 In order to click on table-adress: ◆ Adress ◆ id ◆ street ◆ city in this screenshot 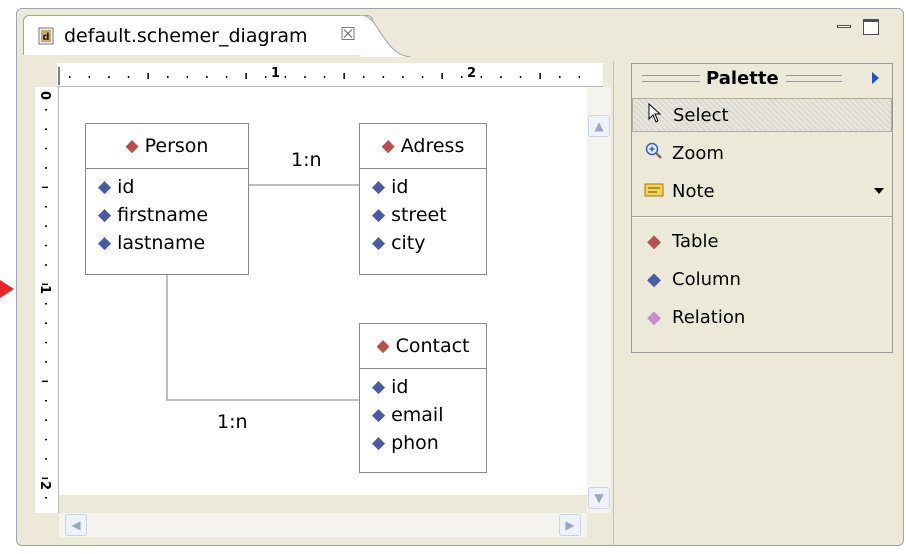, I will do `click(423, 199)`.